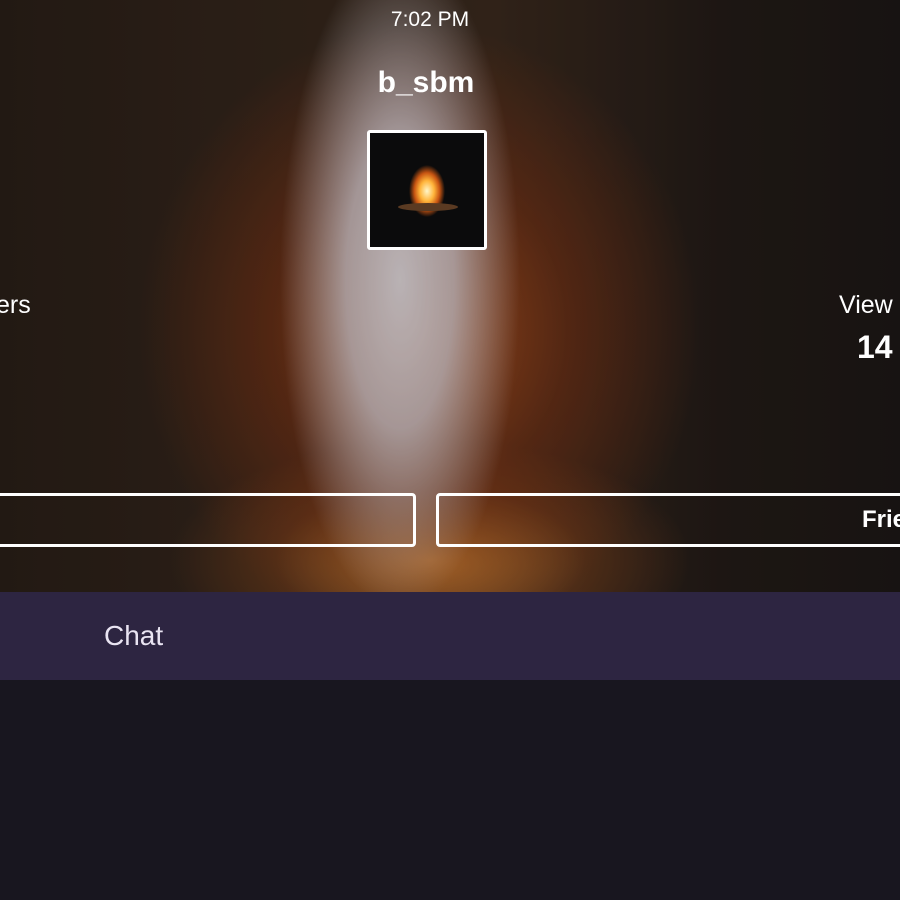  Describe the element at coordinates (430, 19) in the screenshot. I see `status-time: 7:02 PM` at that location.